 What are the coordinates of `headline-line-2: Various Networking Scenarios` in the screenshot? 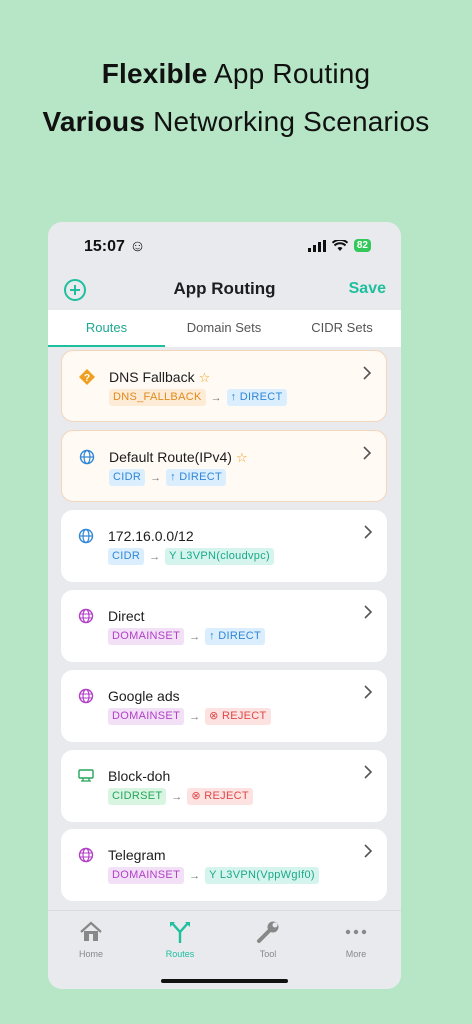 It's located at (236, 121).